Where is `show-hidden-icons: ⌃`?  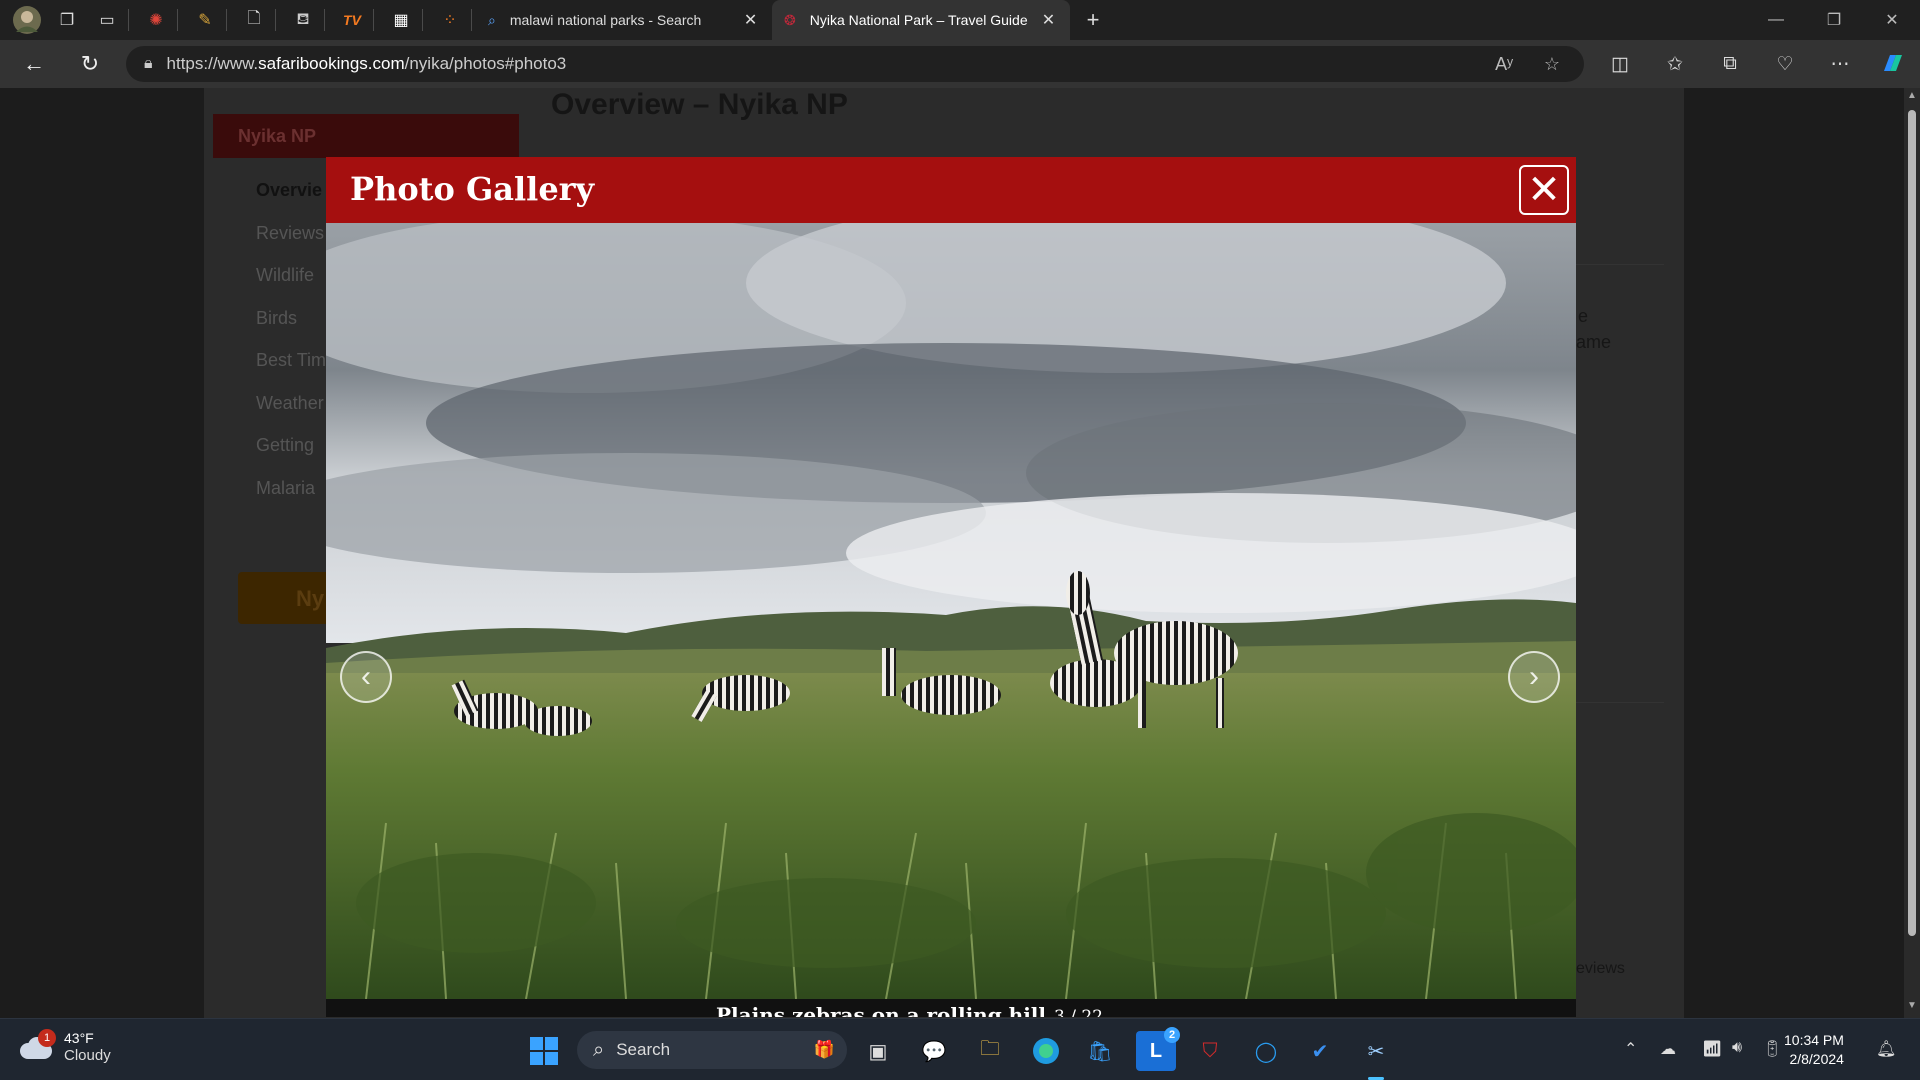
show-hidden-icons: ⌃ is located at coordinates (1630, 1049).